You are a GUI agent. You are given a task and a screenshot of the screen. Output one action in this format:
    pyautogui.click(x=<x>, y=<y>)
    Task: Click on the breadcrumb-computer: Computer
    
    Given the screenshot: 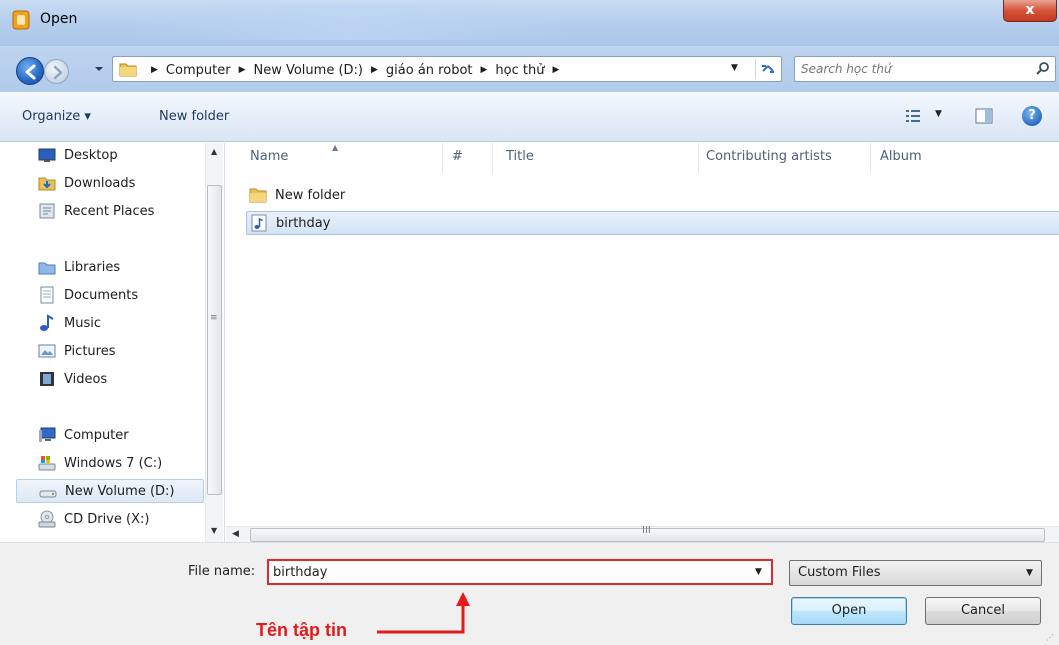 What is the action you would take?
    pyautogui.click(x=198, y=70)
    